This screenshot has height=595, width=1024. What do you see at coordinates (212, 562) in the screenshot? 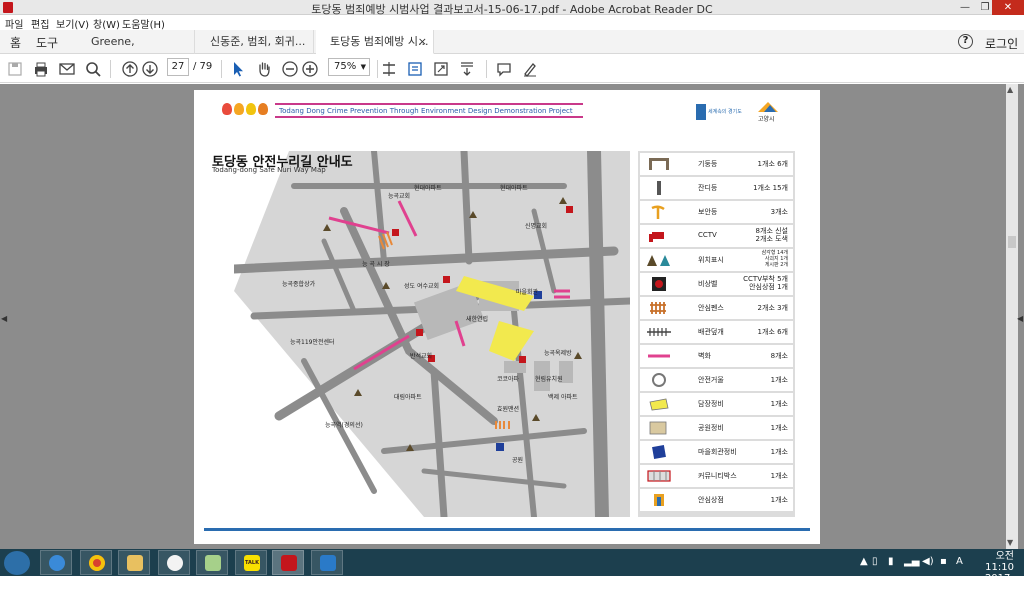
I see `folder-icon` at bounding box center [212, 562].